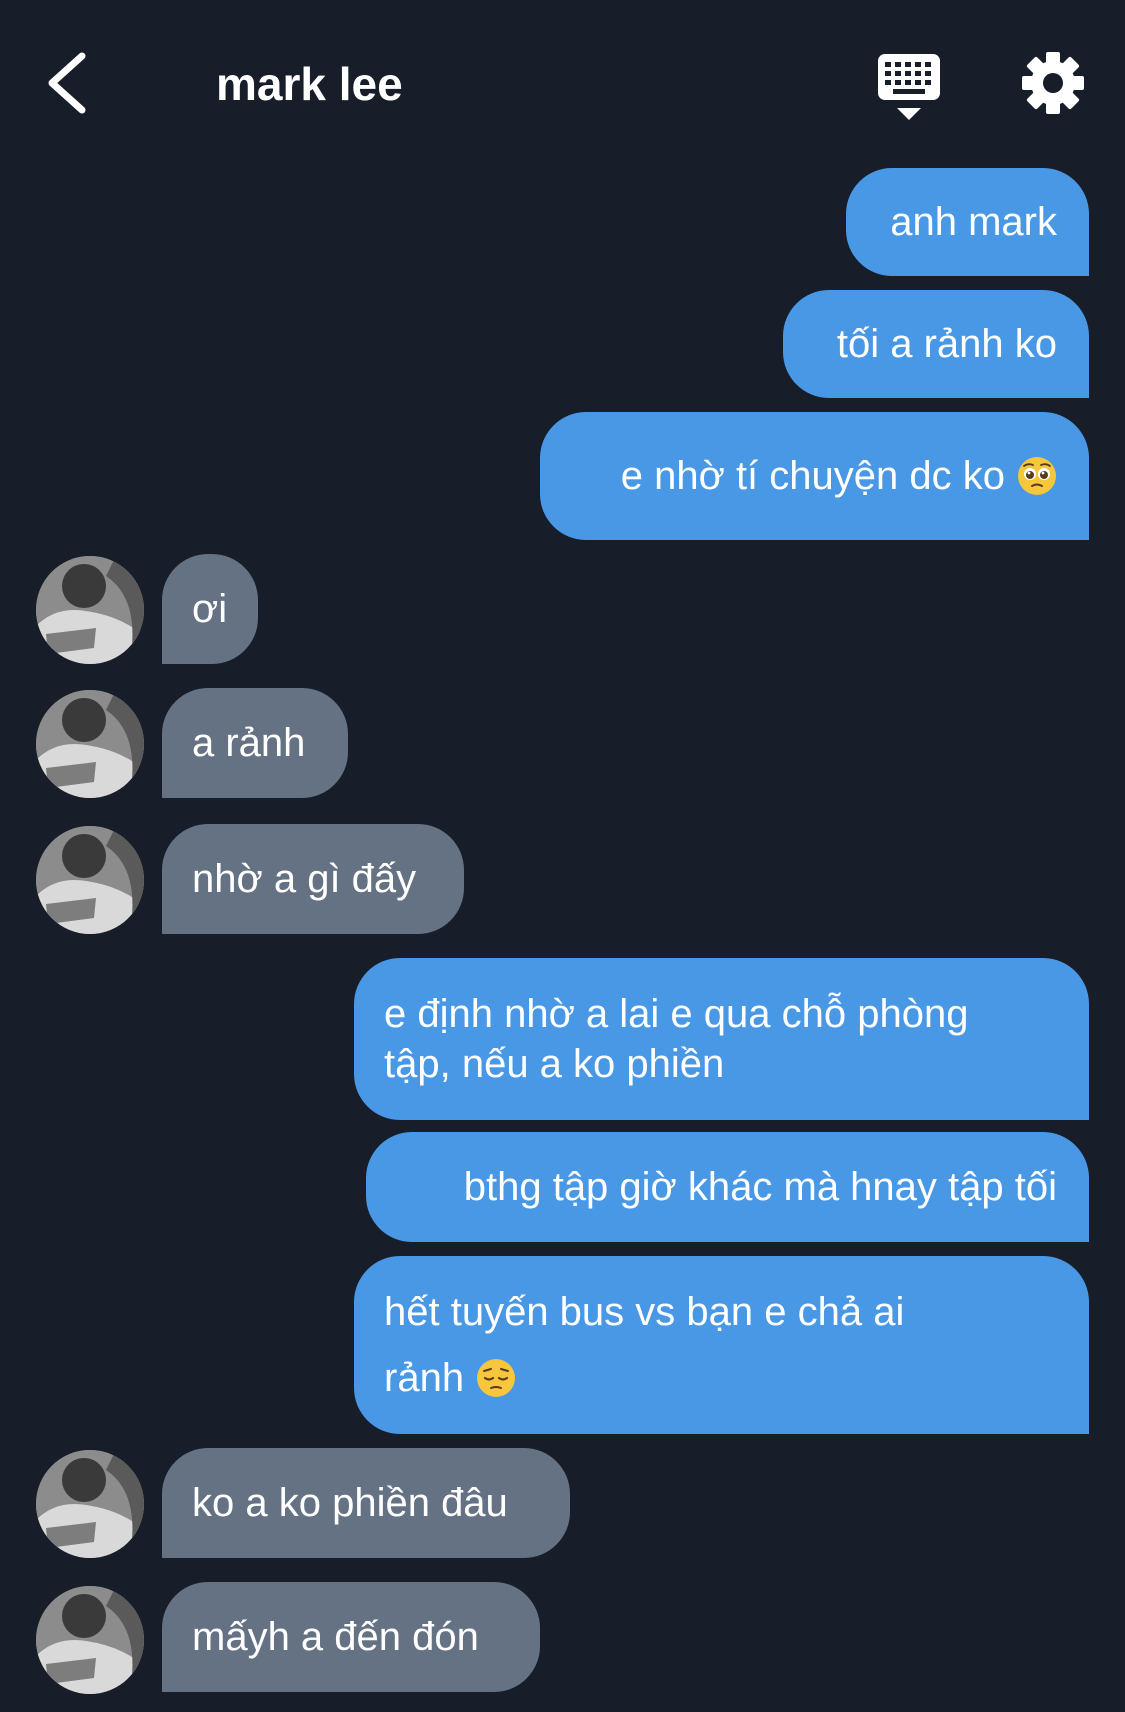 This screenshot has height=1712, width=1125. I want to click on message-text: tối a rảnh ko, so click(946, 344).